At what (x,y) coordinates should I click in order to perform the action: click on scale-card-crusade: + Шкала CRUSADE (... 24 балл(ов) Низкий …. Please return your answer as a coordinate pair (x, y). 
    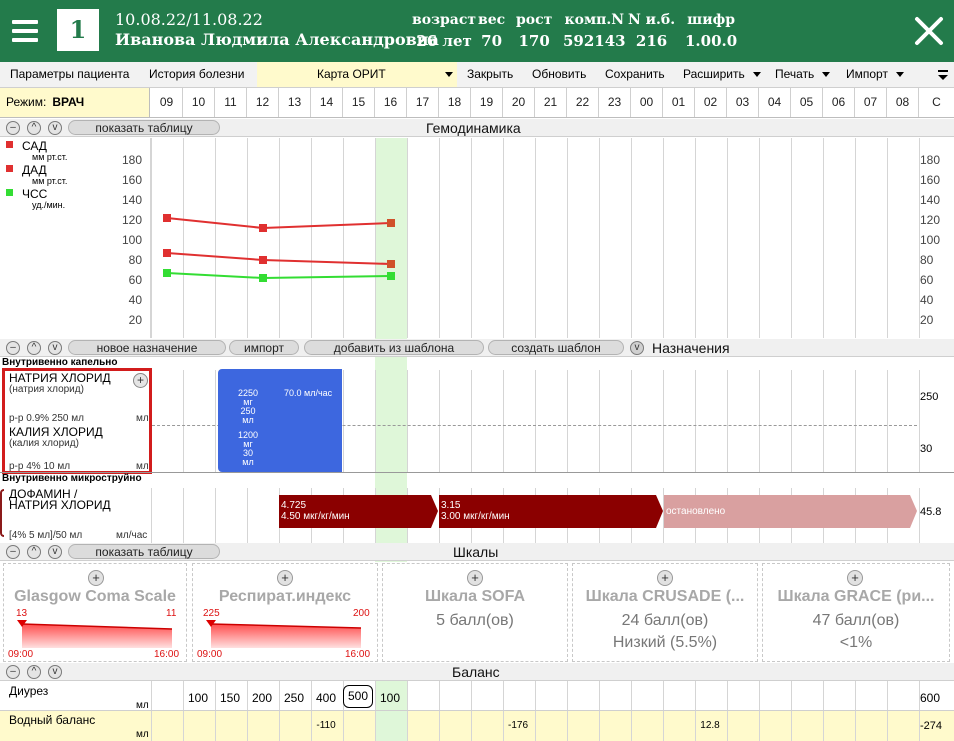
    Looking at the image, I should click on (665, 612).